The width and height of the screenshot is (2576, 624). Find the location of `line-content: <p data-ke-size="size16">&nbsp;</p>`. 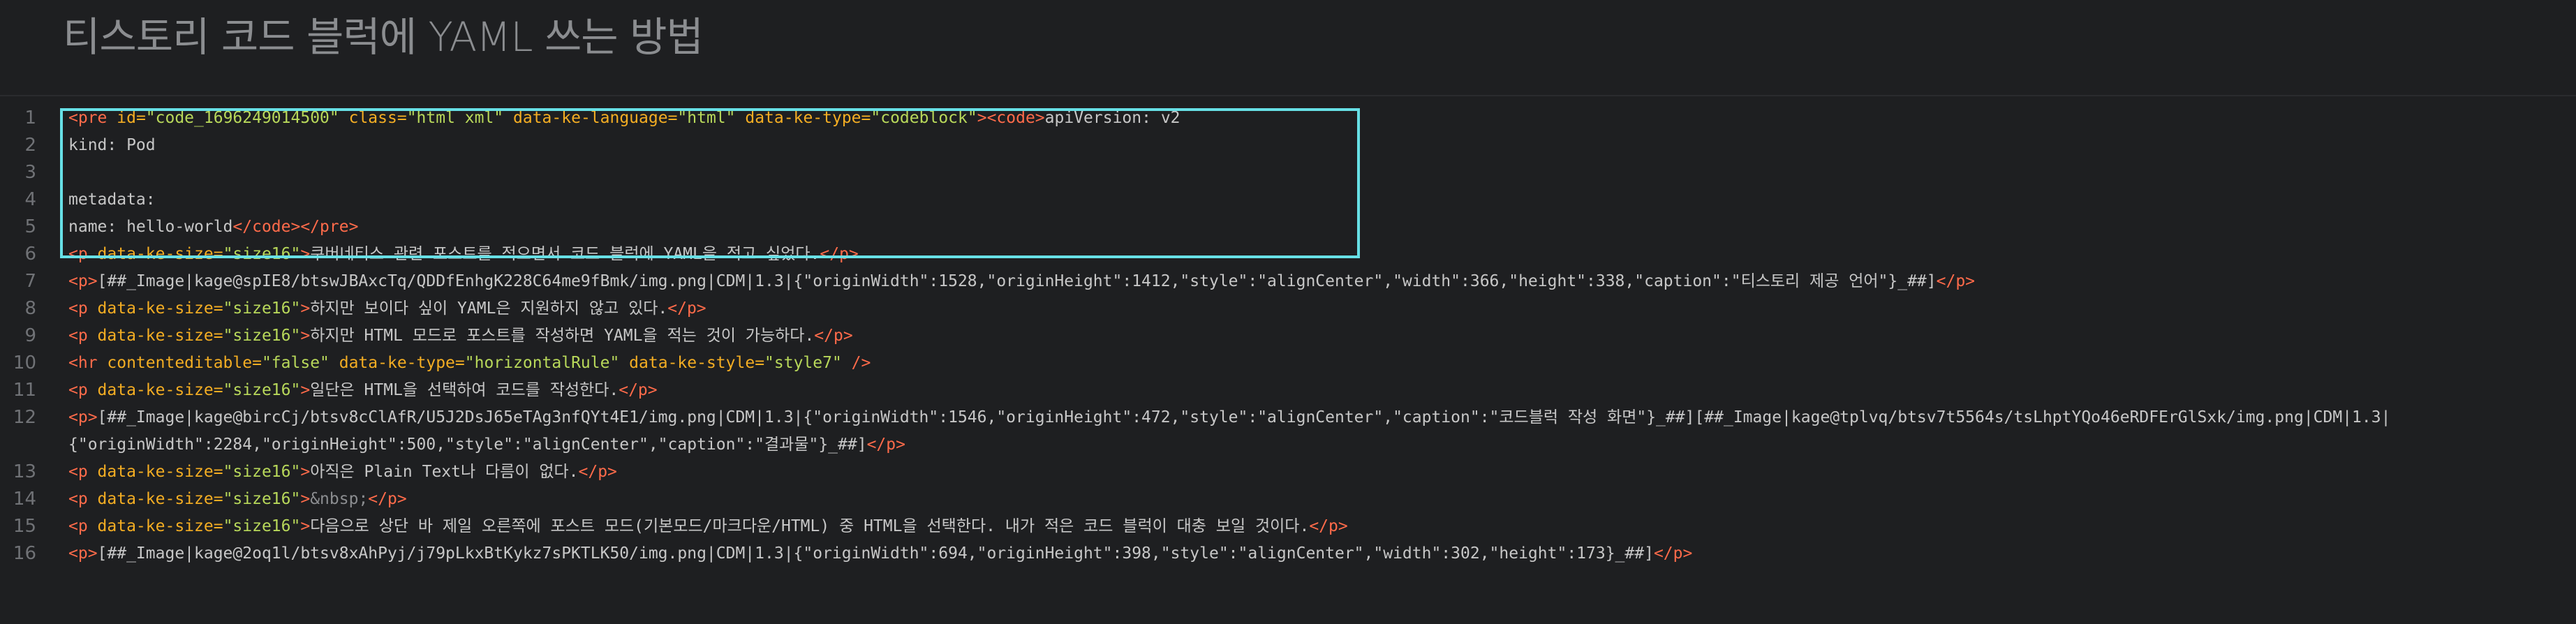

line-content: <p data-ke-size="size16">&nbsp;</p> is located at coordinates (237, 499).